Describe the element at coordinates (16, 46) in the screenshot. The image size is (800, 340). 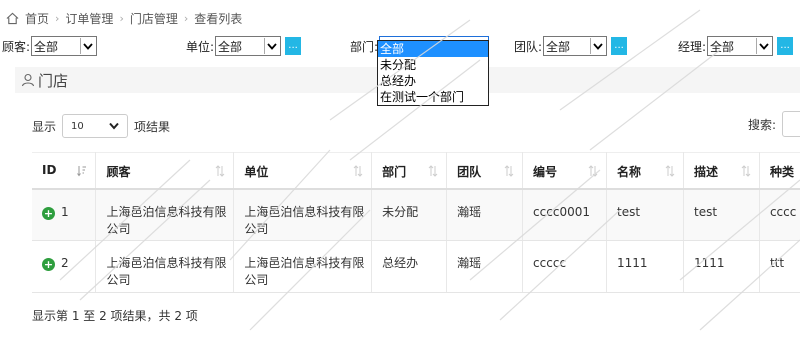
I see `customer-filter-label: 顾客:` at that location.